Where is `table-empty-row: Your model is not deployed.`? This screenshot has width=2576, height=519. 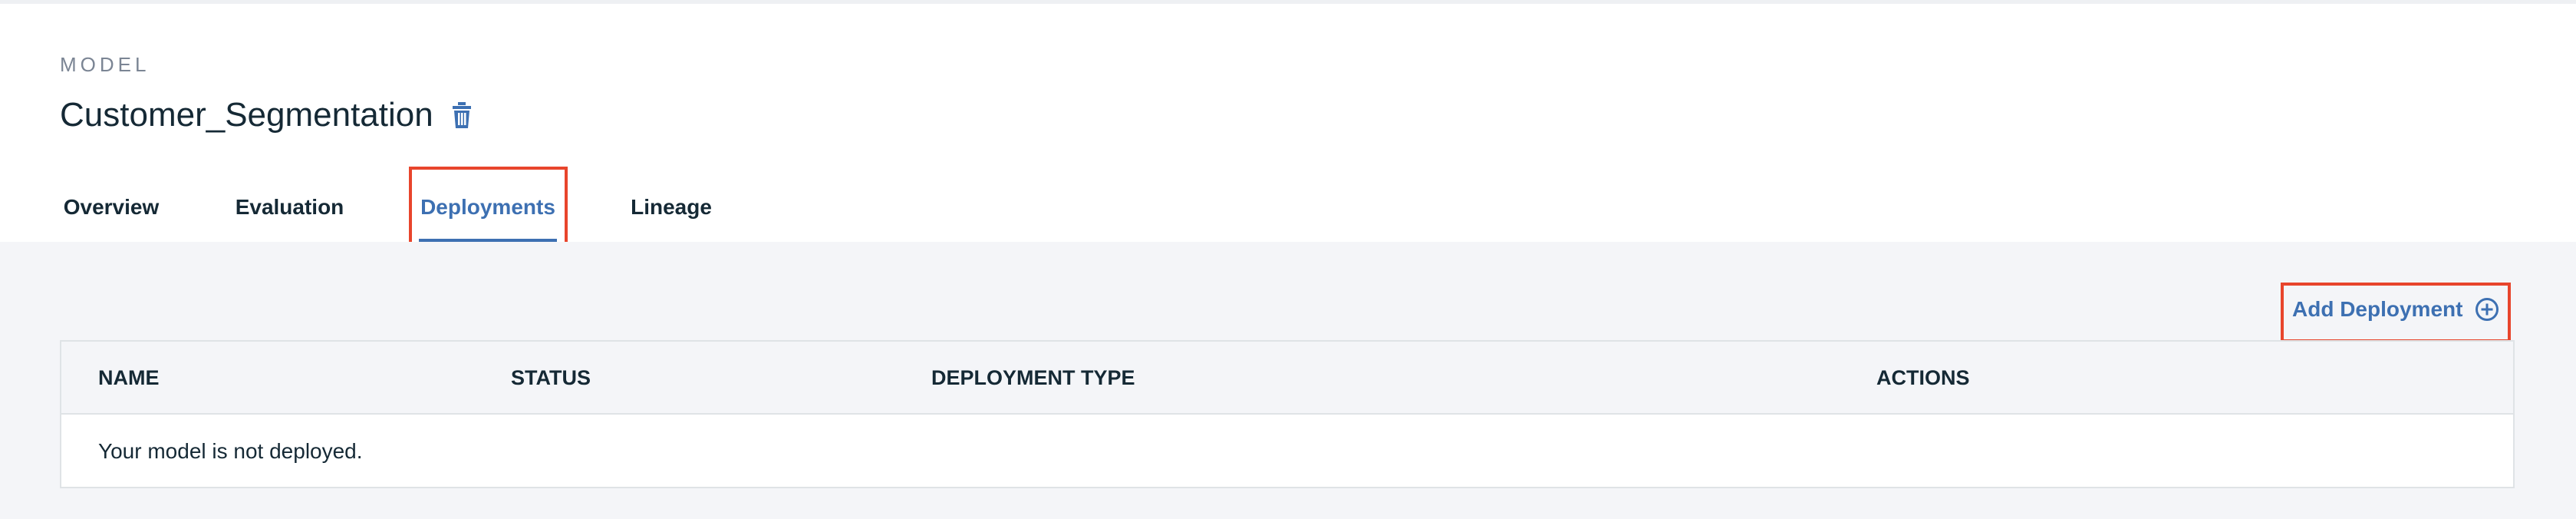
table-empty-row: Your model is not deployed. is located at coordinates (1287, 452).